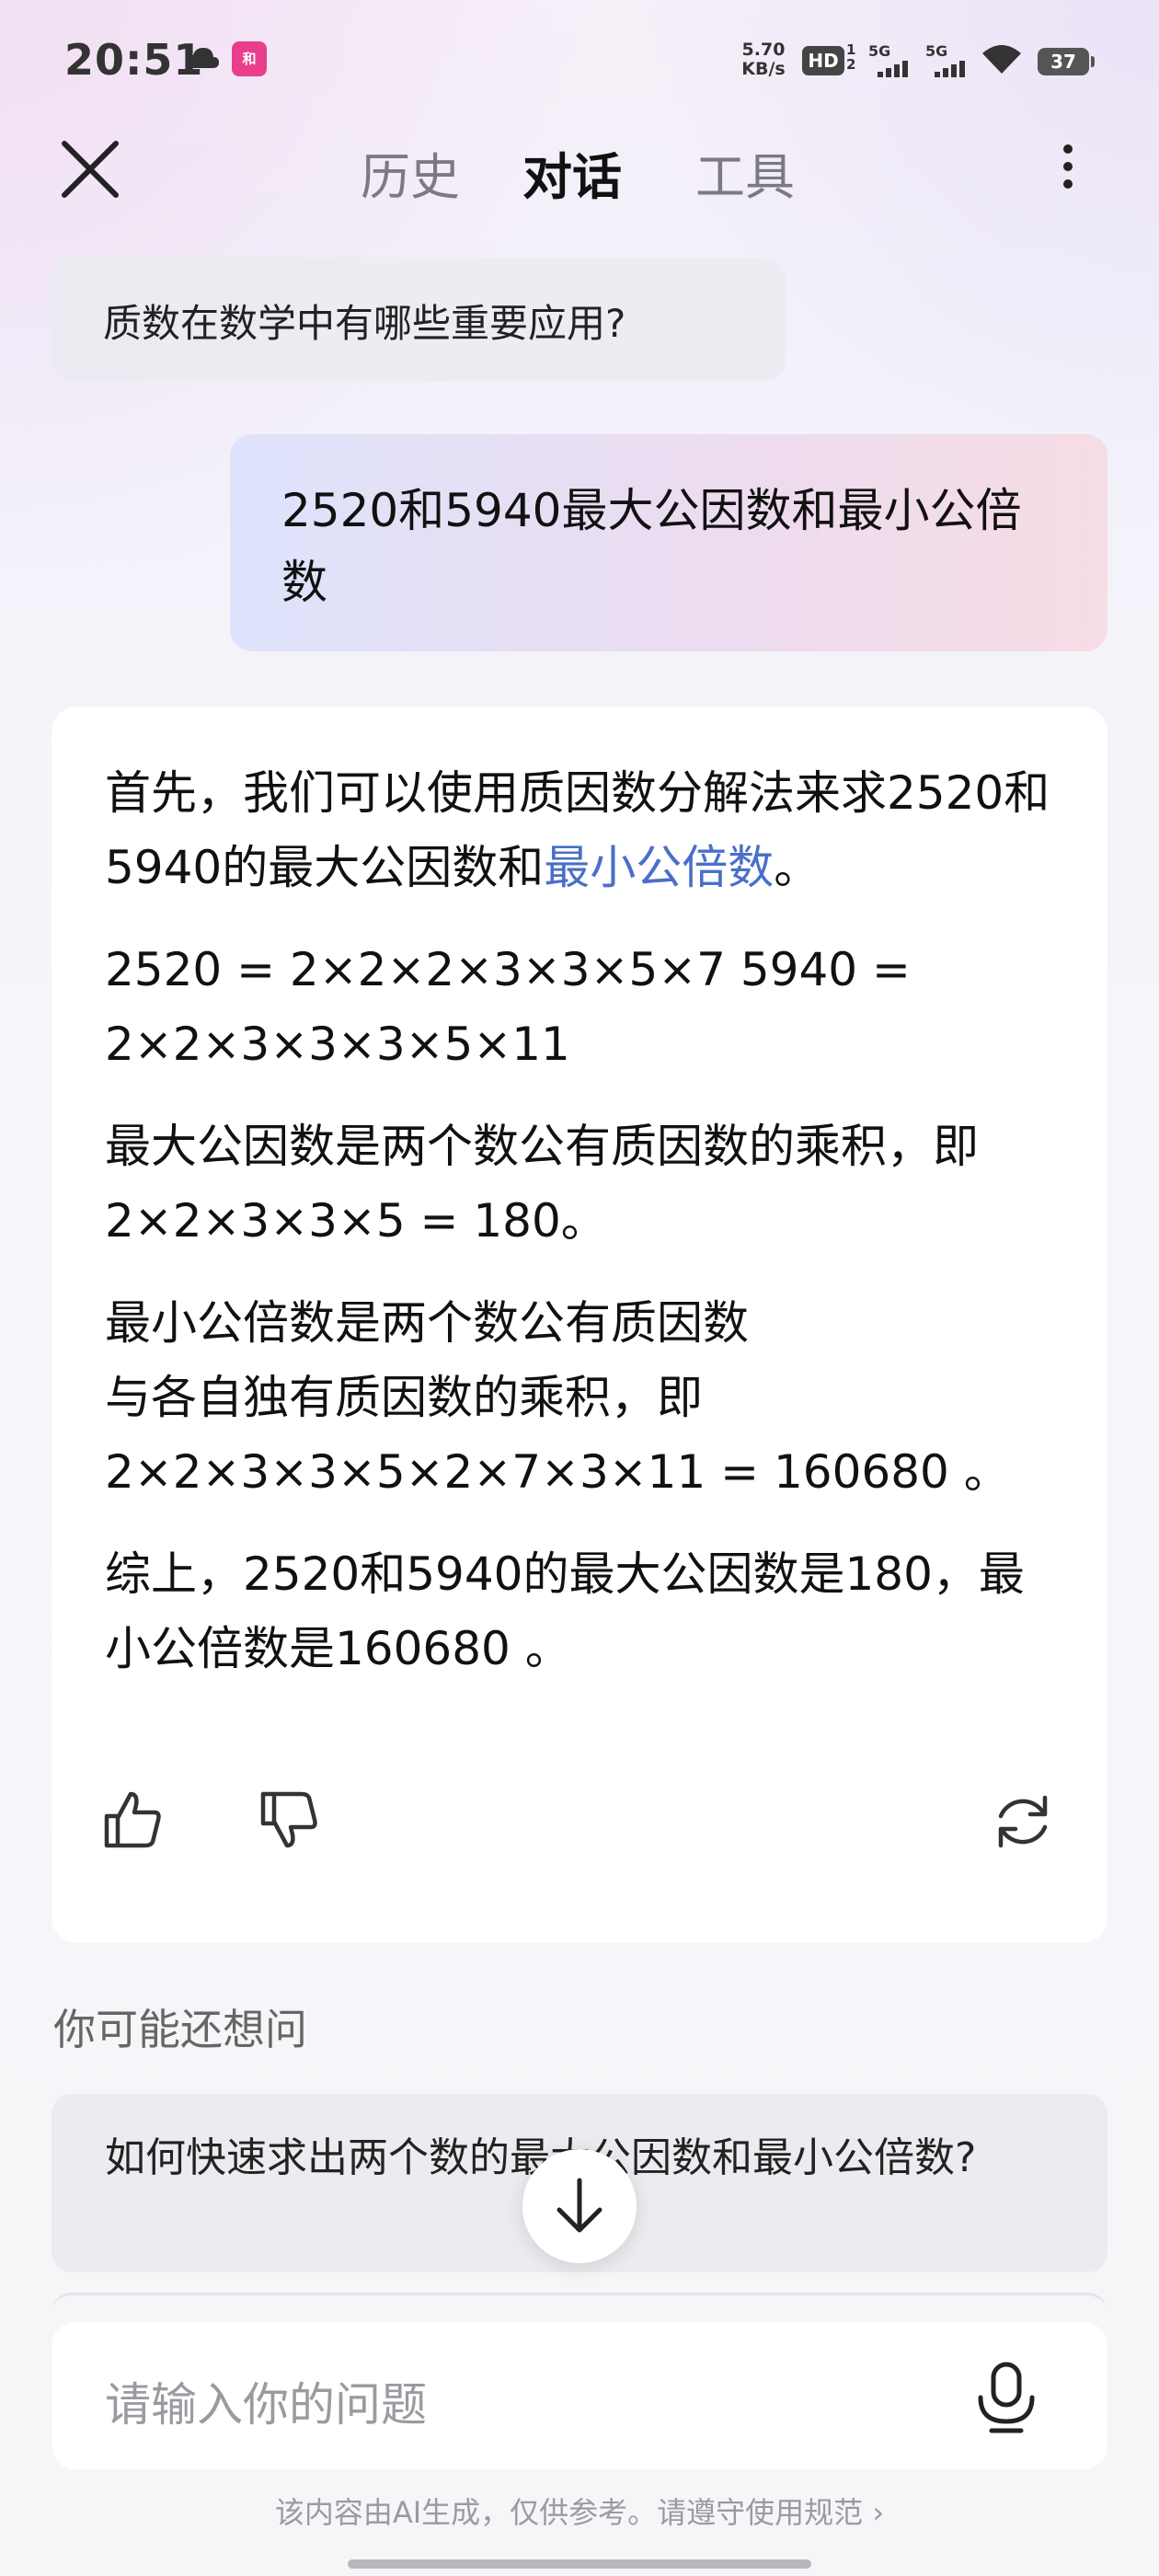  I want to click on suggestion-item-next, so click(579, 2308).